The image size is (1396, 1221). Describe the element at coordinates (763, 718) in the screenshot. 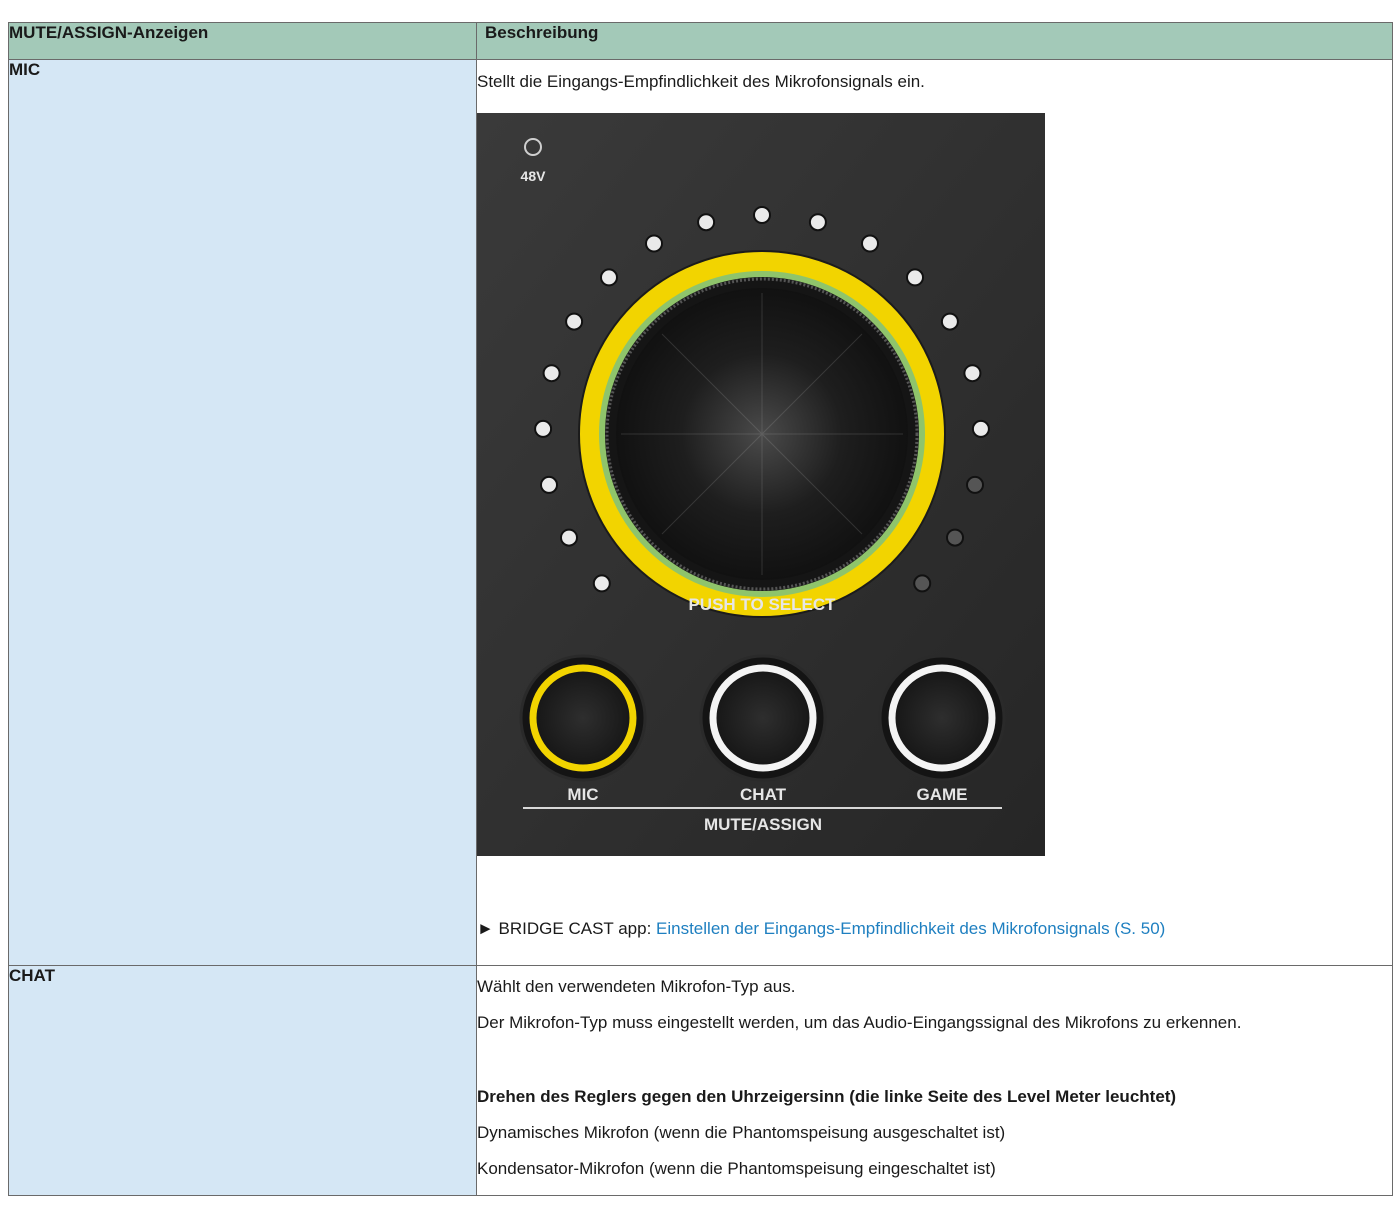

I see `chat-mute-button` at that location.